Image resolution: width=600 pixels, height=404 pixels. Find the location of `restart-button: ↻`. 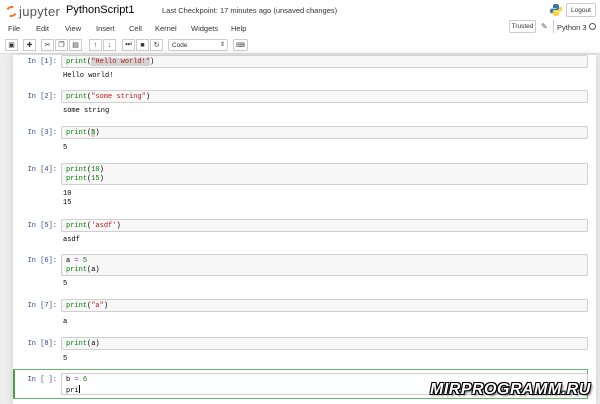

restart-button: ↻ is located at coordinates (156, 45).